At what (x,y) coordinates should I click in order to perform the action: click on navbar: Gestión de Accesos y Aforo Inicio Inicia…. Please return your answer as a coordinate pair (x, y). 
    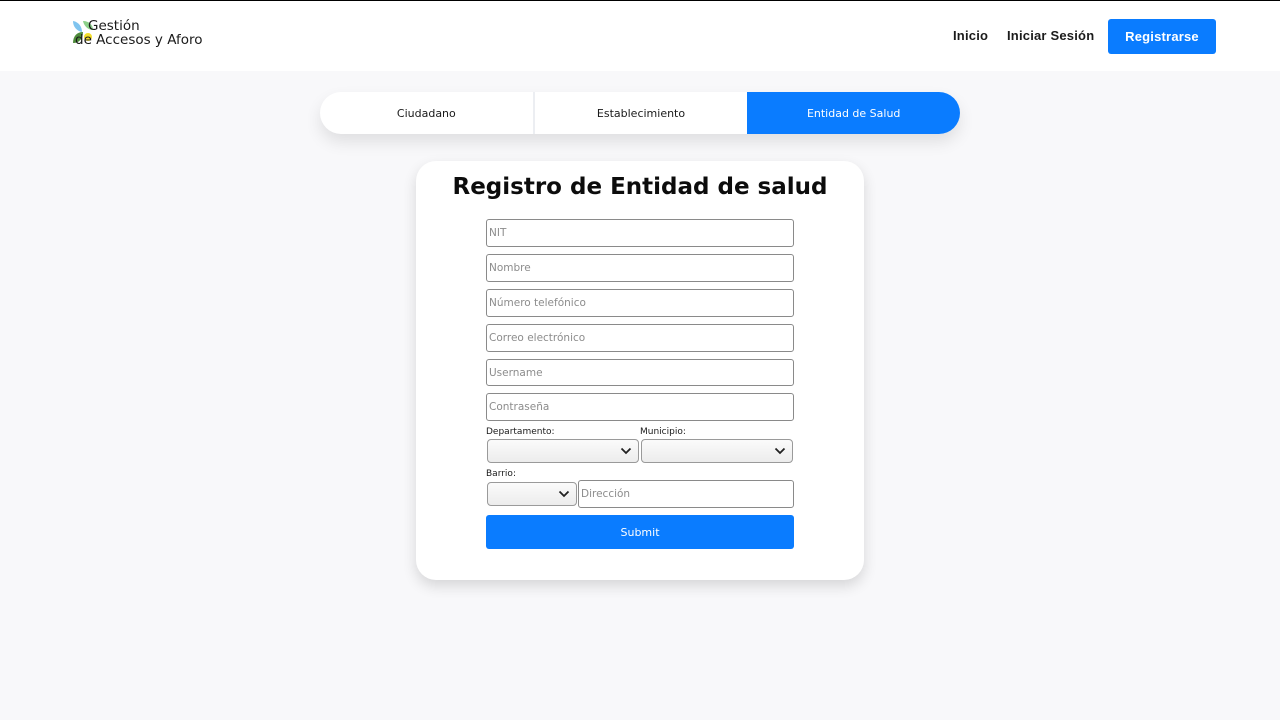
    Looking at the image, I should click on (640, 35).